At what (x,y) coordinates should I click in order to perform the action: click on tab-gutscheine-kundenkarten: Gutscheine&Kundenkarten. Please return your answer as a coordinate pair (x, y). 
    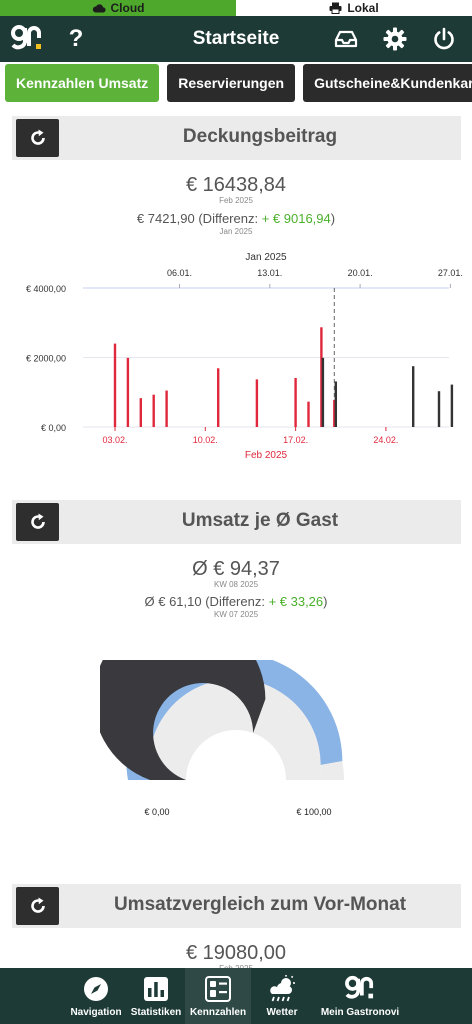
    Looking at the image, I should click on (387, 83).